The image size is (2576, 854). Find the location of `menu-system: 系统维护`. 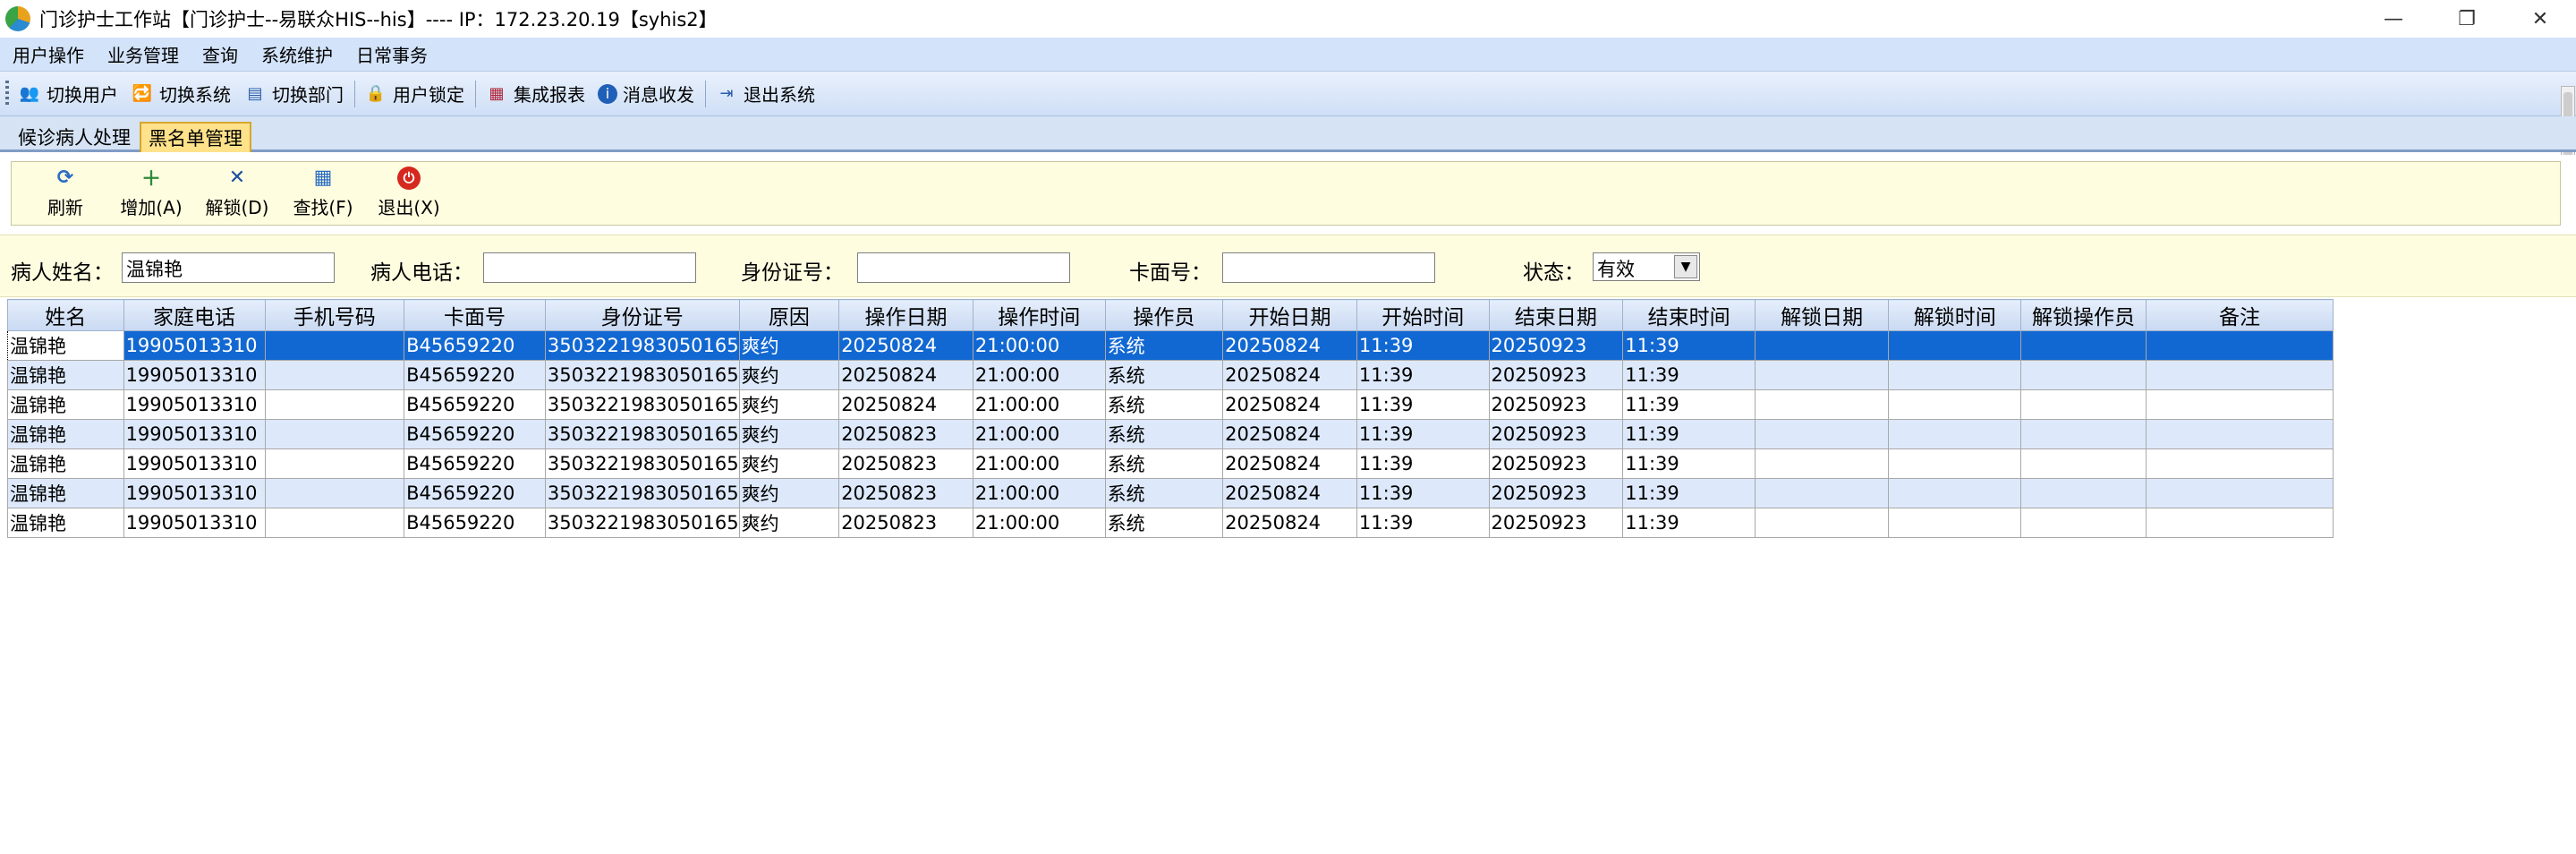

menu-system: 系统维护 is located at coordinates (297, 54).